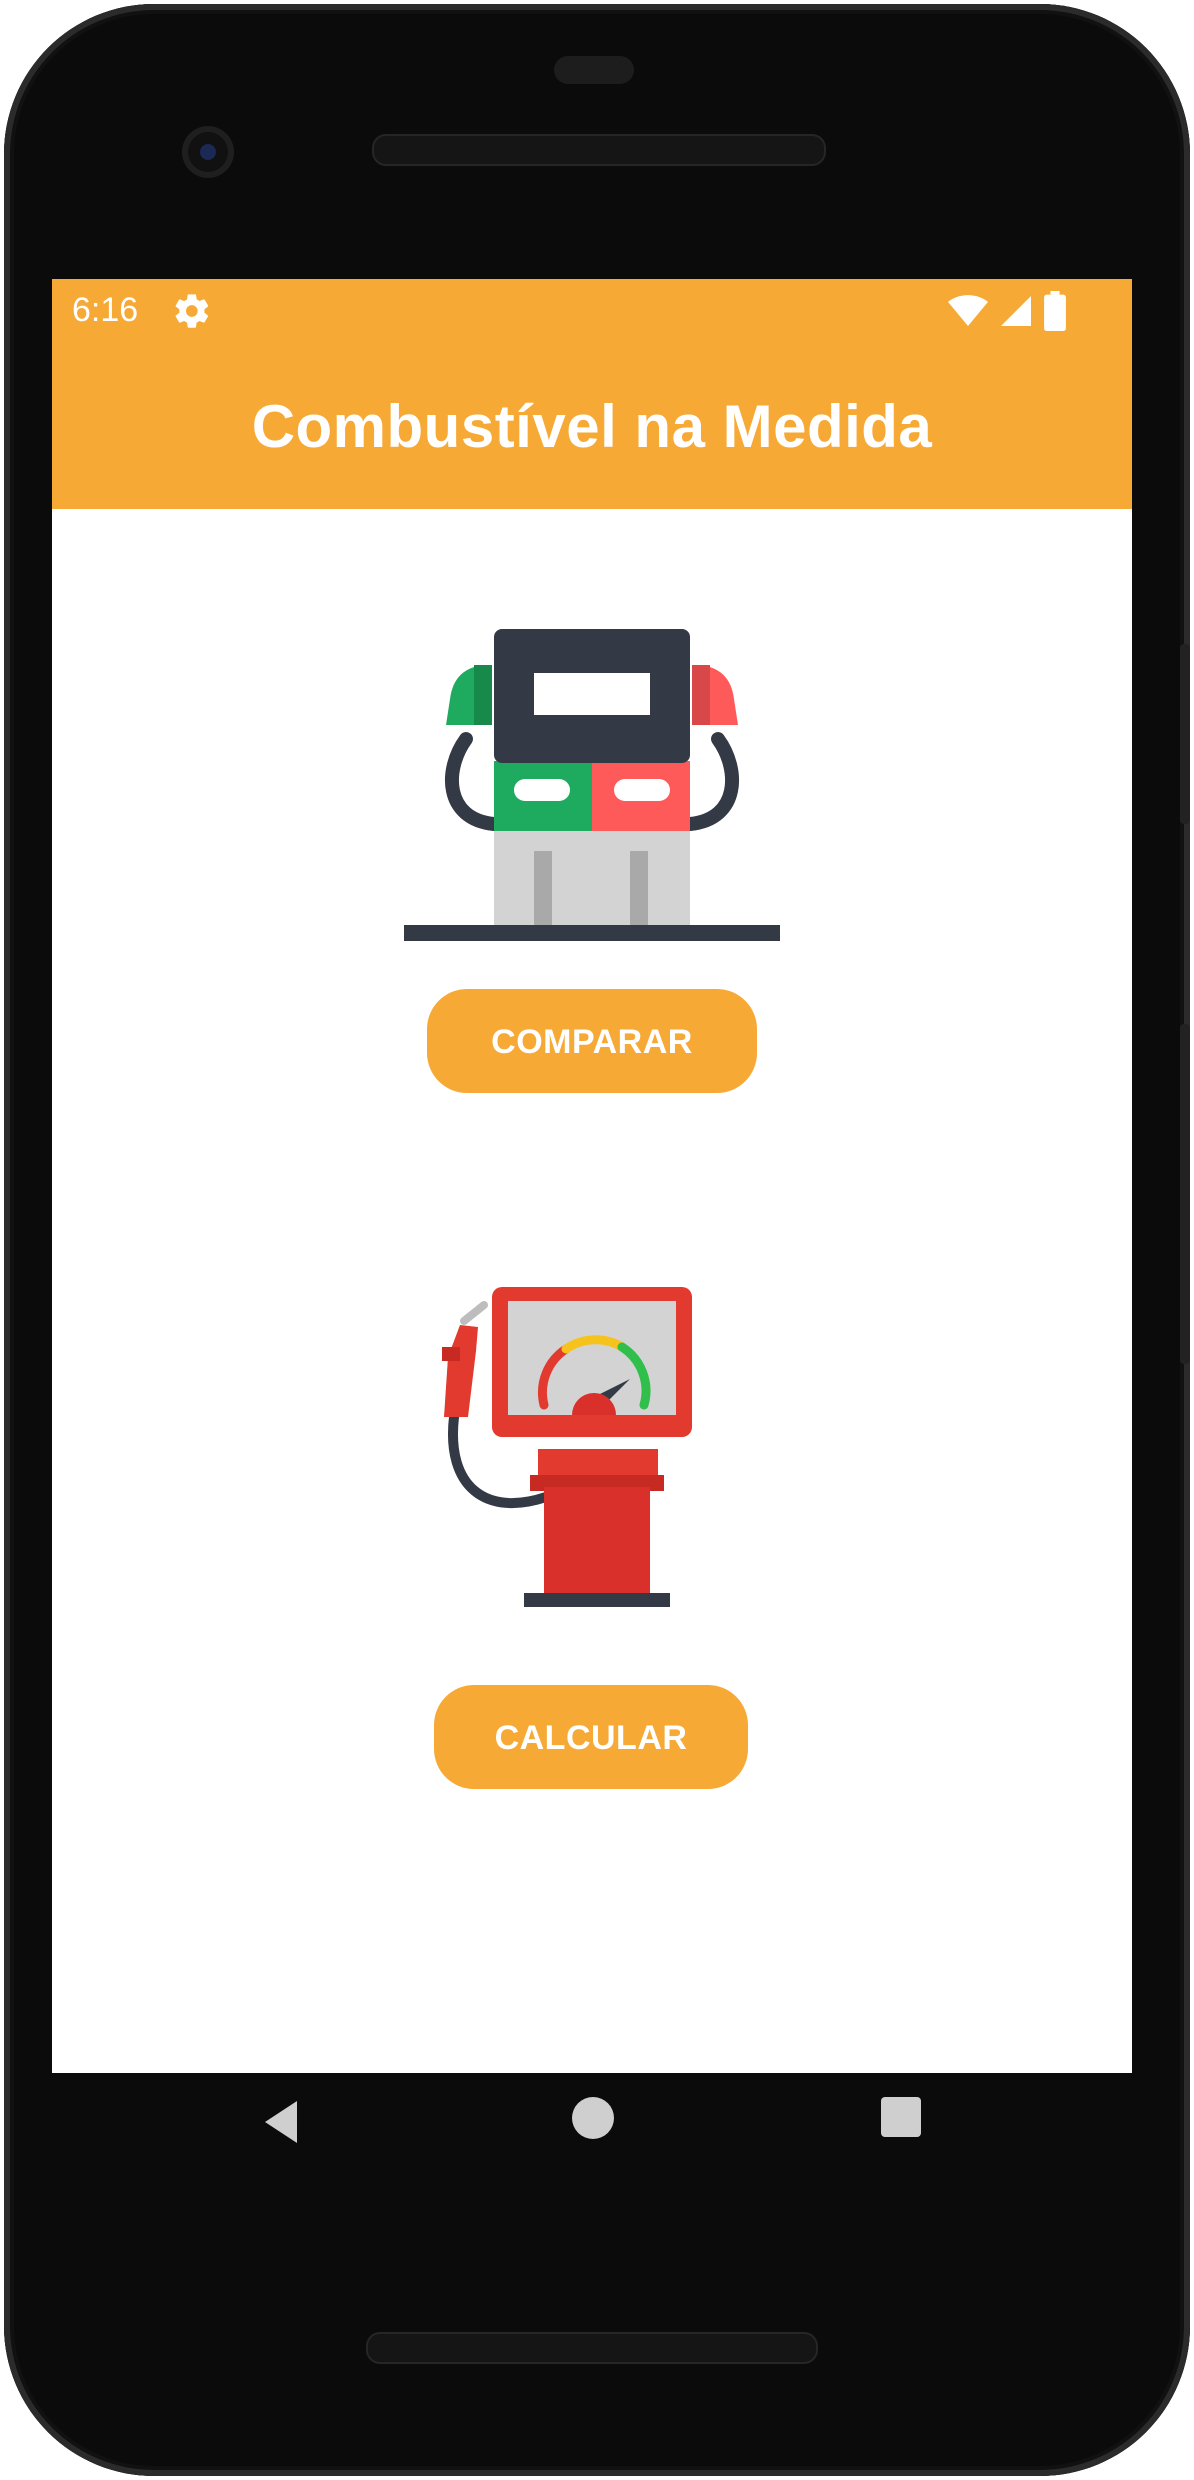 The height and width of the screenshot is (2480, 1194). Describe the element at coordinates (1016, 311) in the screenshot. I see `signal-icon` at that location.